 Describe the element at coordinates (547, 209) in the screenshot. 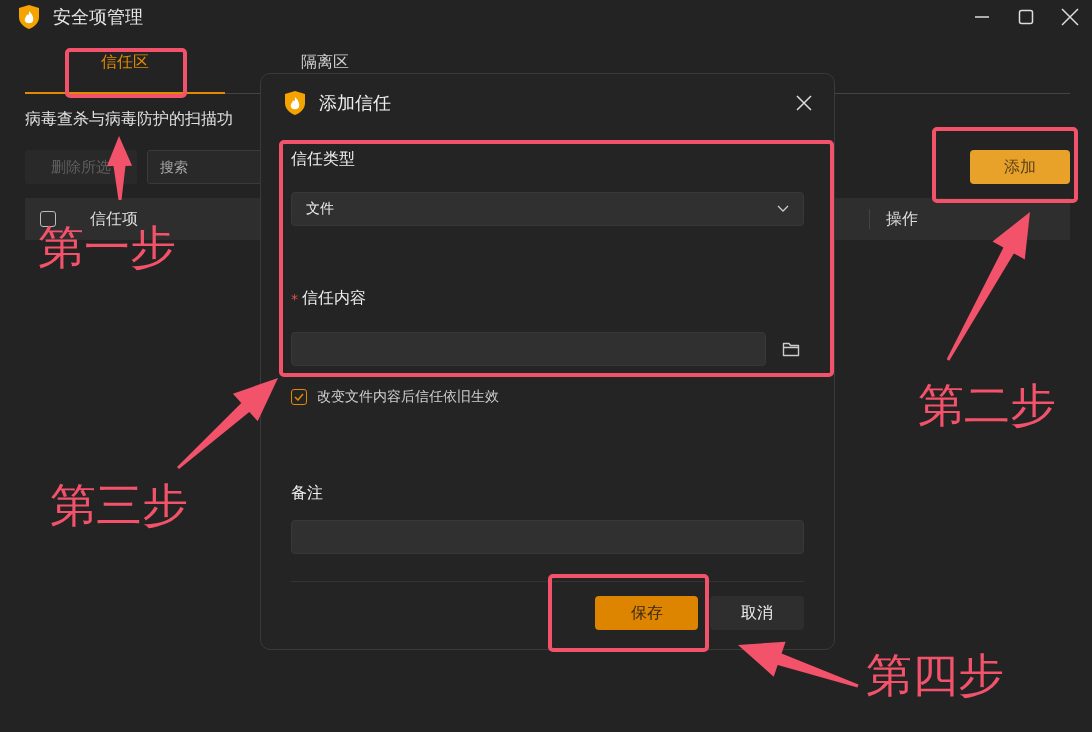

I see `type-dropdown: 文件` at that location.